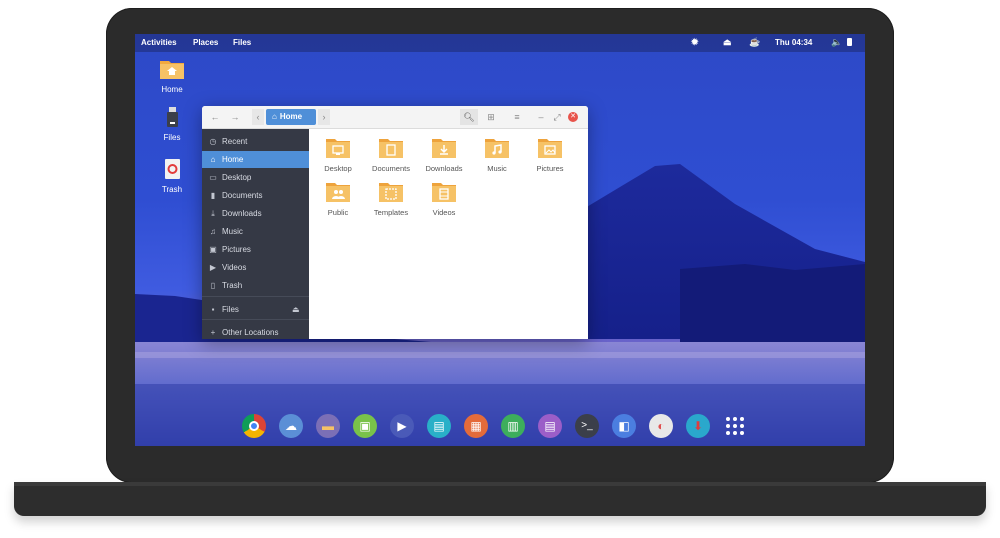 Image resolution: width=1000 pixels, height=538 pixels. I want to click on templates-folder-icon, so click(391, 192).